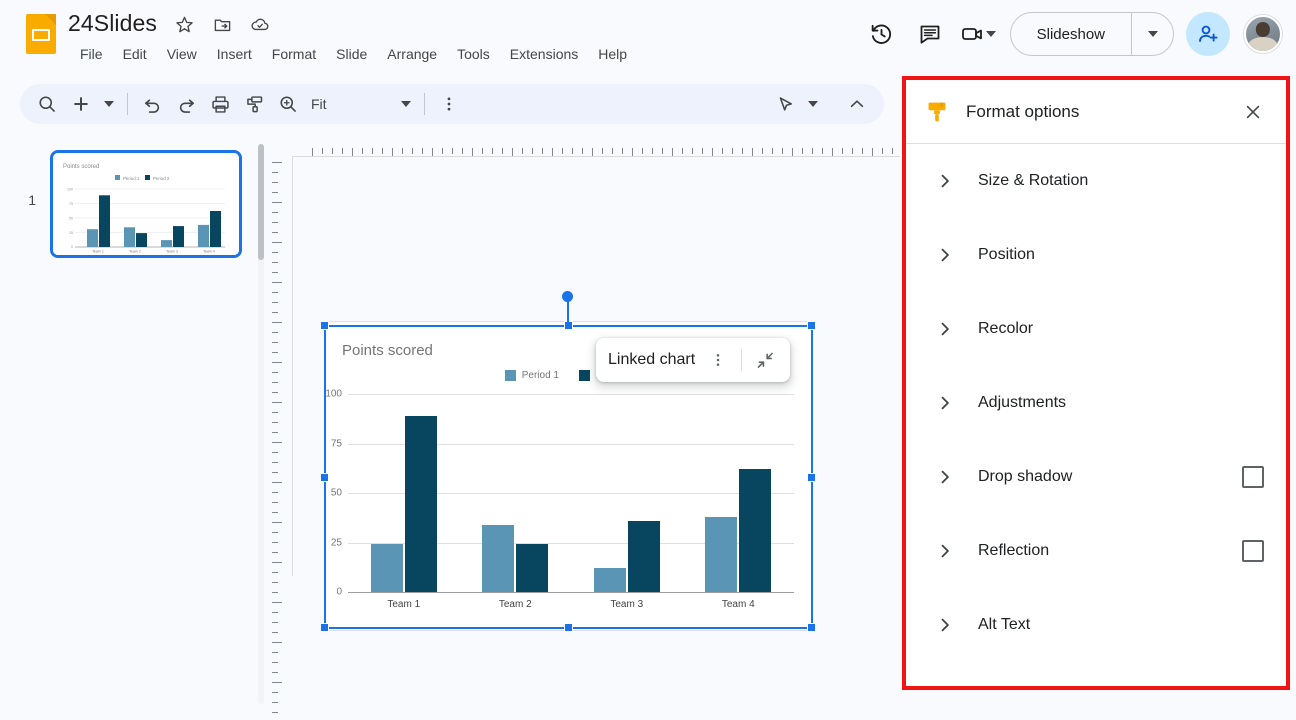  I want to click on close-icon, so click(1253, 112).